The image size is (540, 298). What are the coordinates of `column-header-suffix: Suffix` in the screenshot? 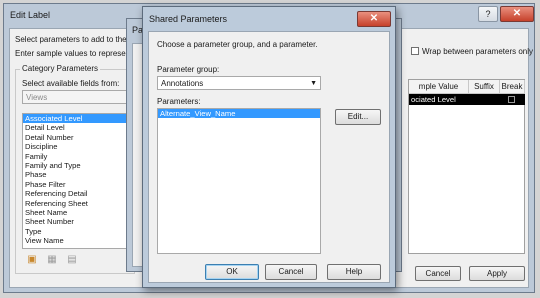 It's located at (484, 87).